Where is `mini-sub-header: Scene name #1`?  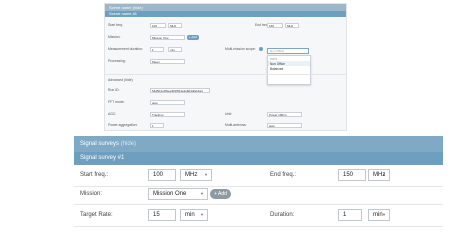
mini-sub-header: Scene name #1 is located at coordinates (225, 14).